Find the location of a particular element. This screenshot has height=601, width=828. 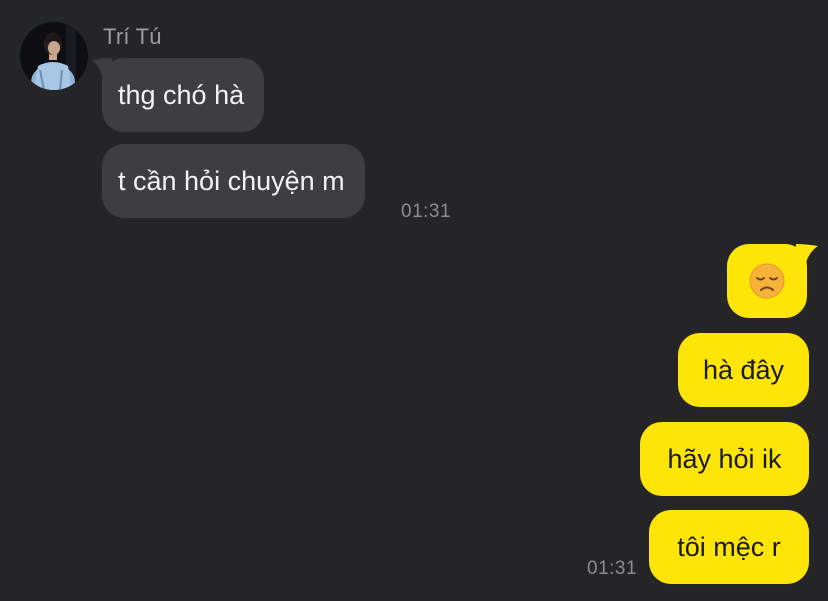

outgoing-message-bubble: 😞 is located at coordinates (767, 281).